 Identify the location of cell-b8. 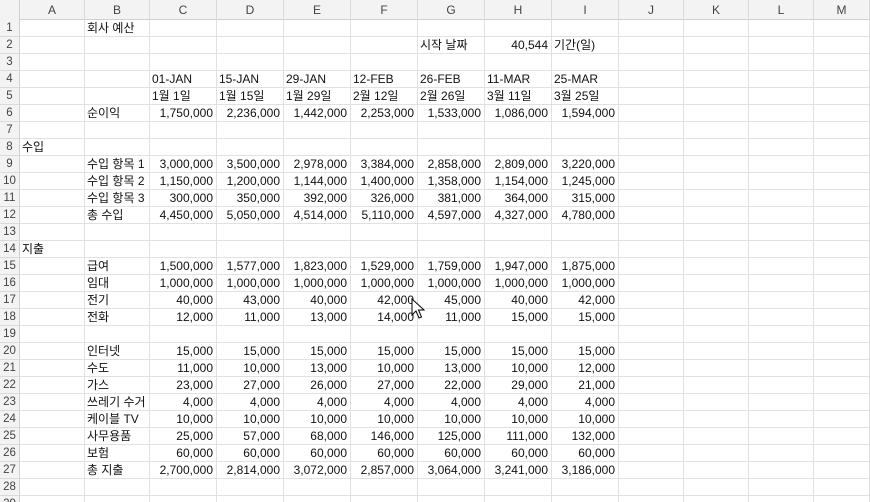
(117, 147).